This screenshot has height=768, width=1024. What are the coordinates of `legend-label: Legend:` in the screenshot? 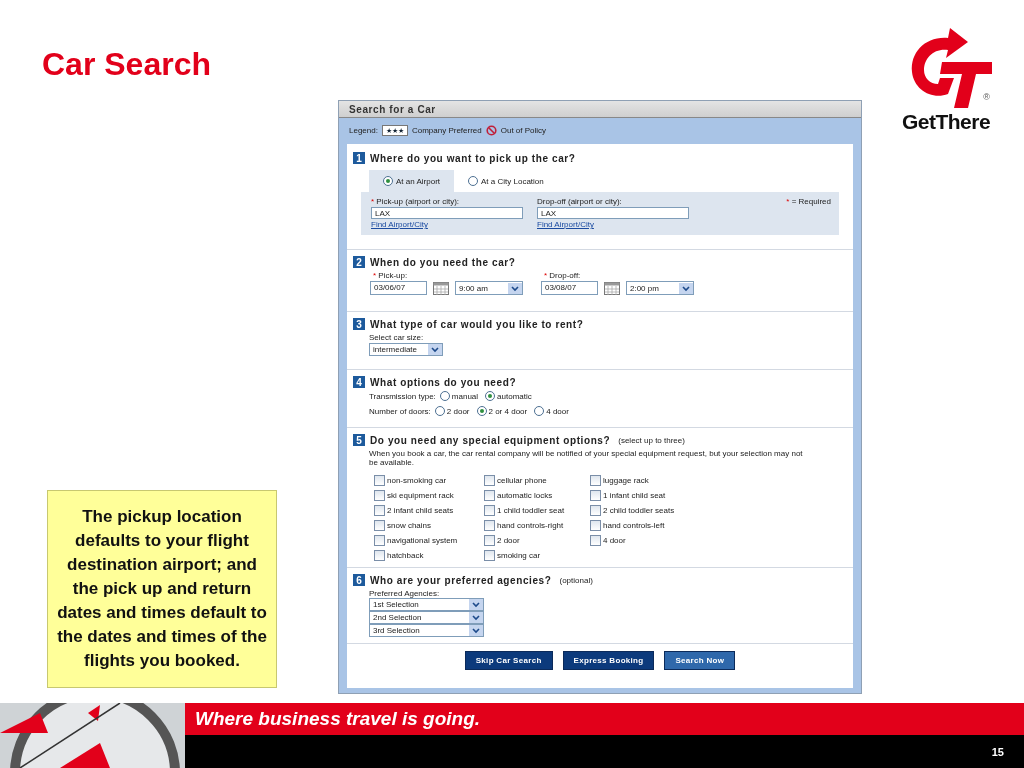 It's located at (363, 130).